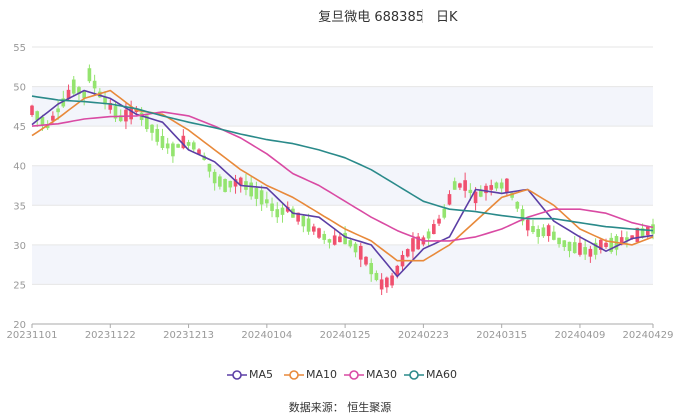 The width and height of the screenshot is (680, 415). I want to click on legend: MA5 MA10 MA30 MA60, so click(340, 375).